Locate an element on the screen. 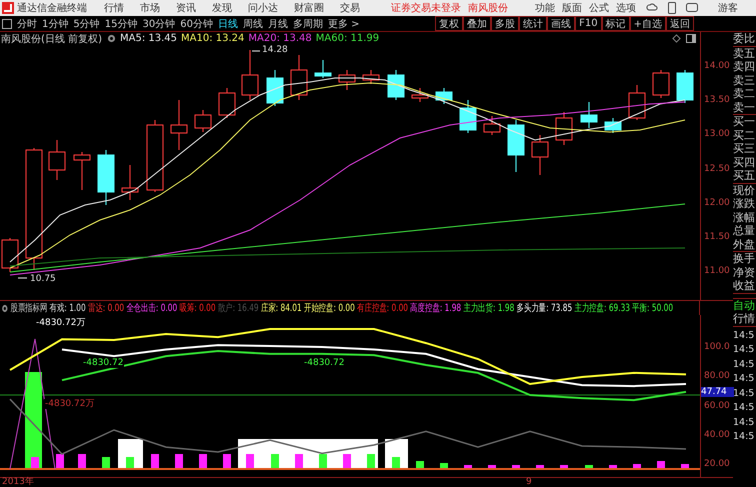  indicator-value: 雷达: 0.00 is located at coordinates (106, 308).